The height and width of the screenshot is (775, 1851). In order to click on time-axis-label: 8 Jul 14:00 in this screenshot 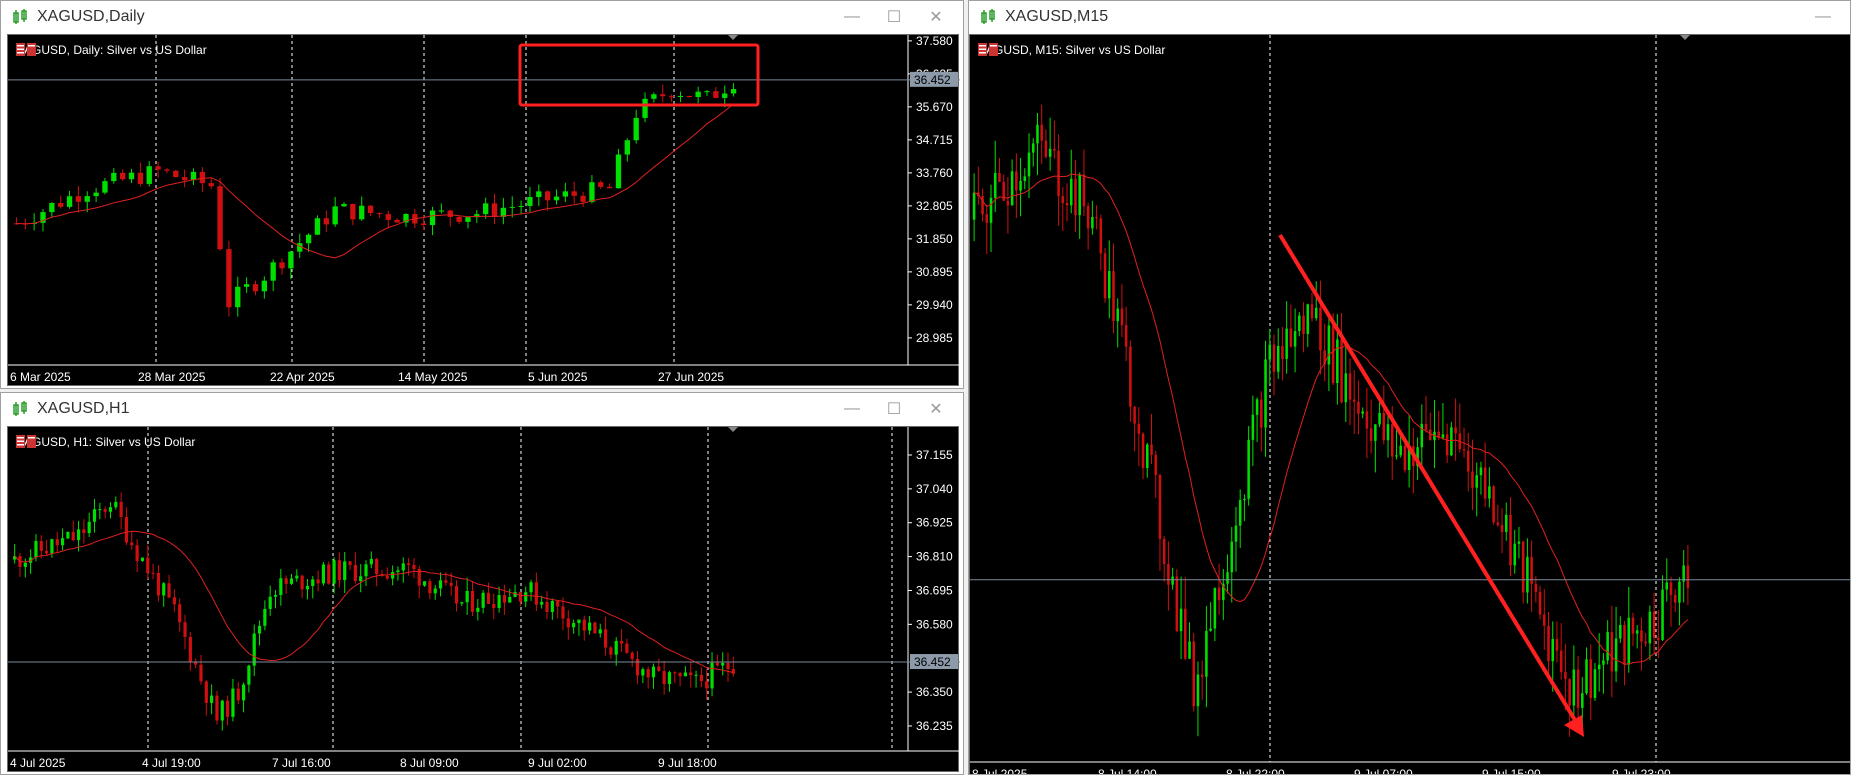, I will do `click(1127, 771)`.